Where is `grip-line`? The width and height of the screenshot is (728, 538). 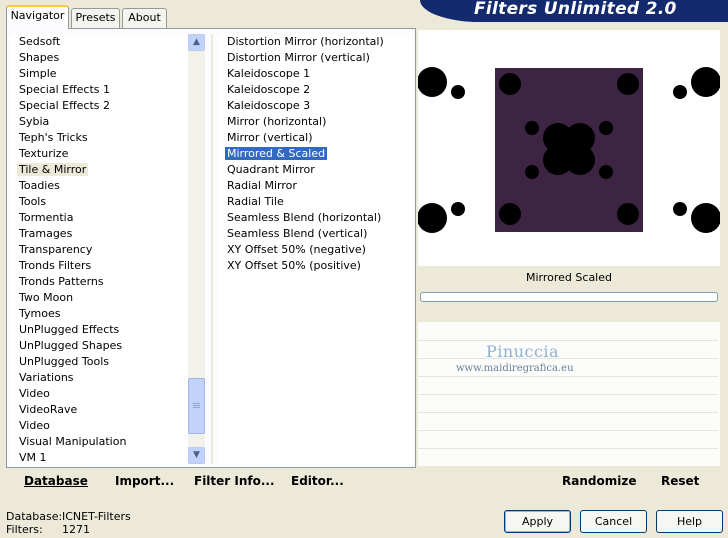
grip-line is located at coordinates (196, 405).